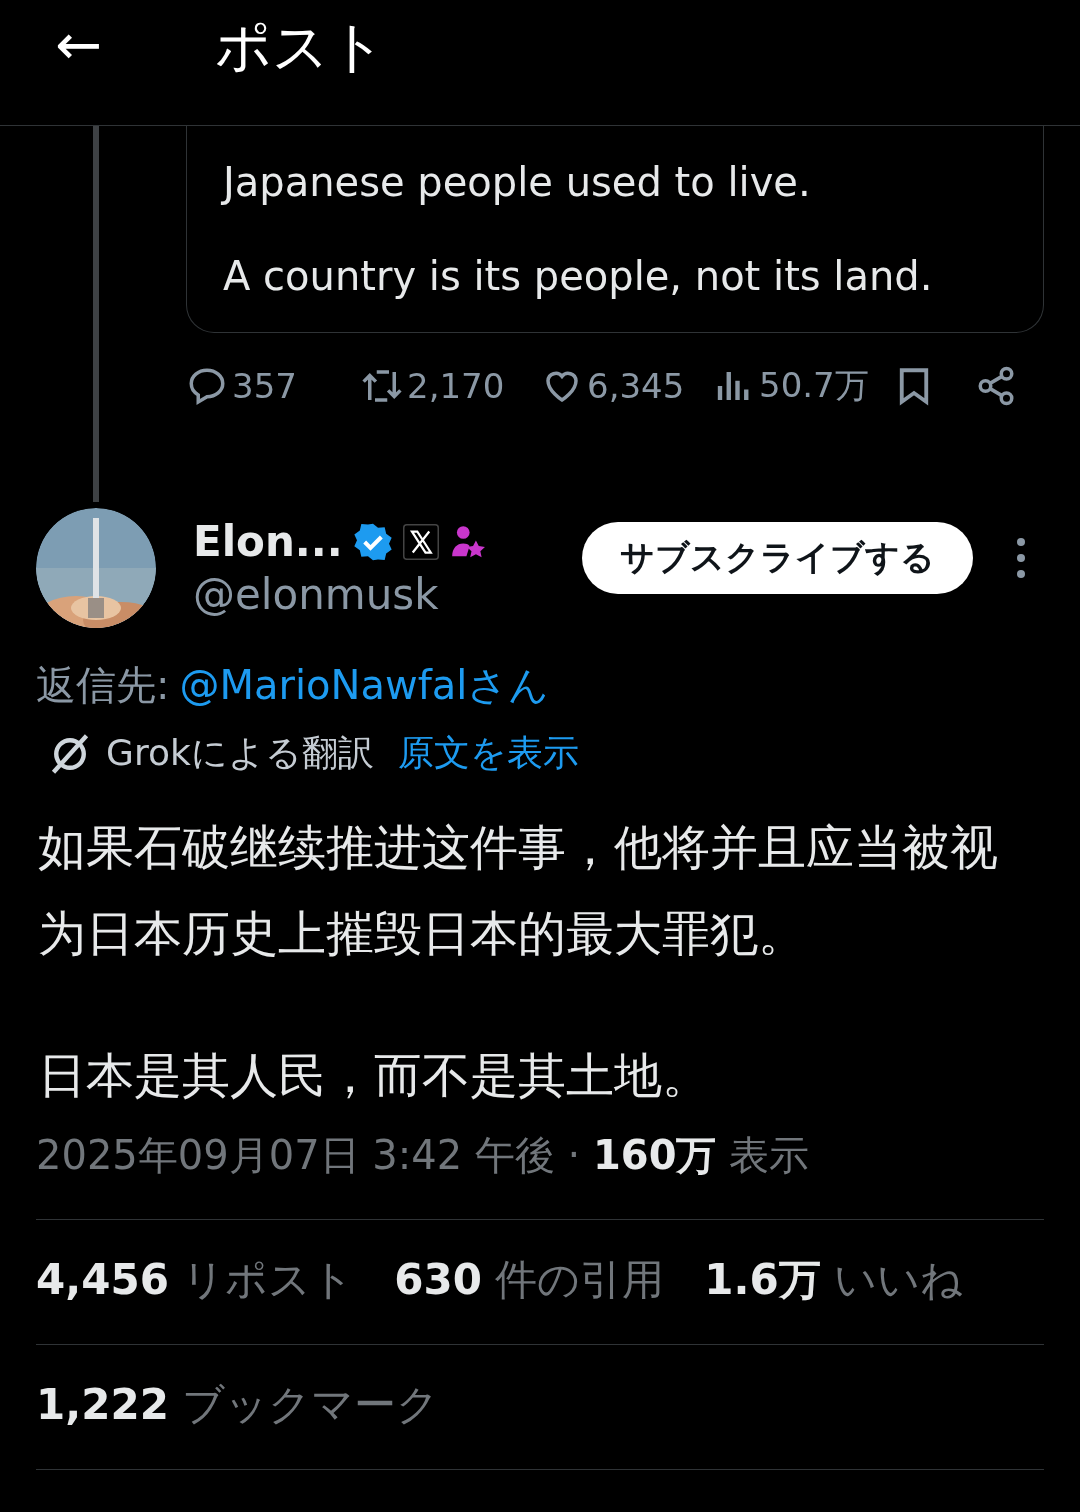 The image size is (1080, 1512). What do you see at coordinates (364, 685) in the screenshot?
I see `mention-link: @MarioNawfalさん` at bounding box center [364, 685].